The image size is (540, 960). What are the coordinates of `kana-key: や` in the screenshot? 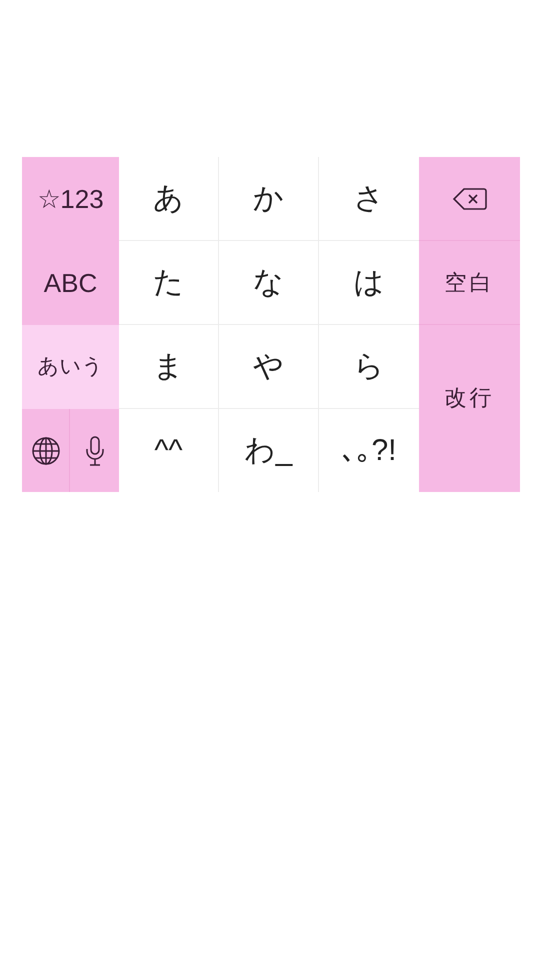 It's located at (269, 367).